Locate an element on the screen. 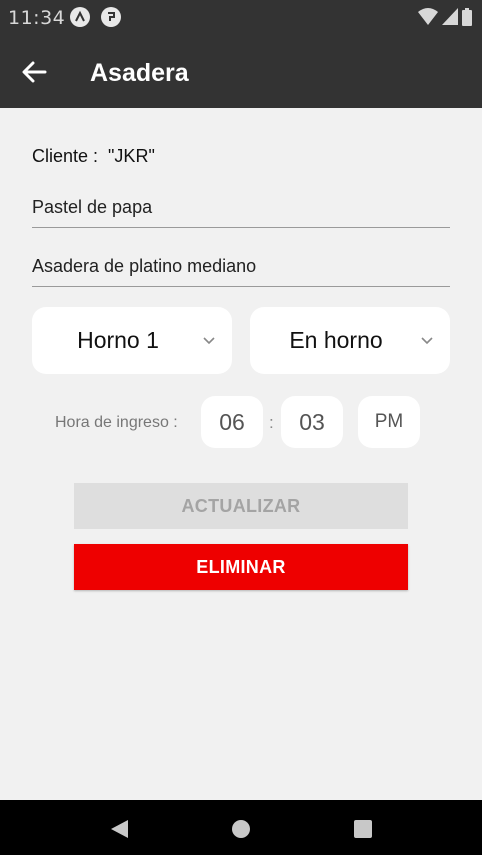  oven-picker: Horno 1 is located at coordinates (132, 340).